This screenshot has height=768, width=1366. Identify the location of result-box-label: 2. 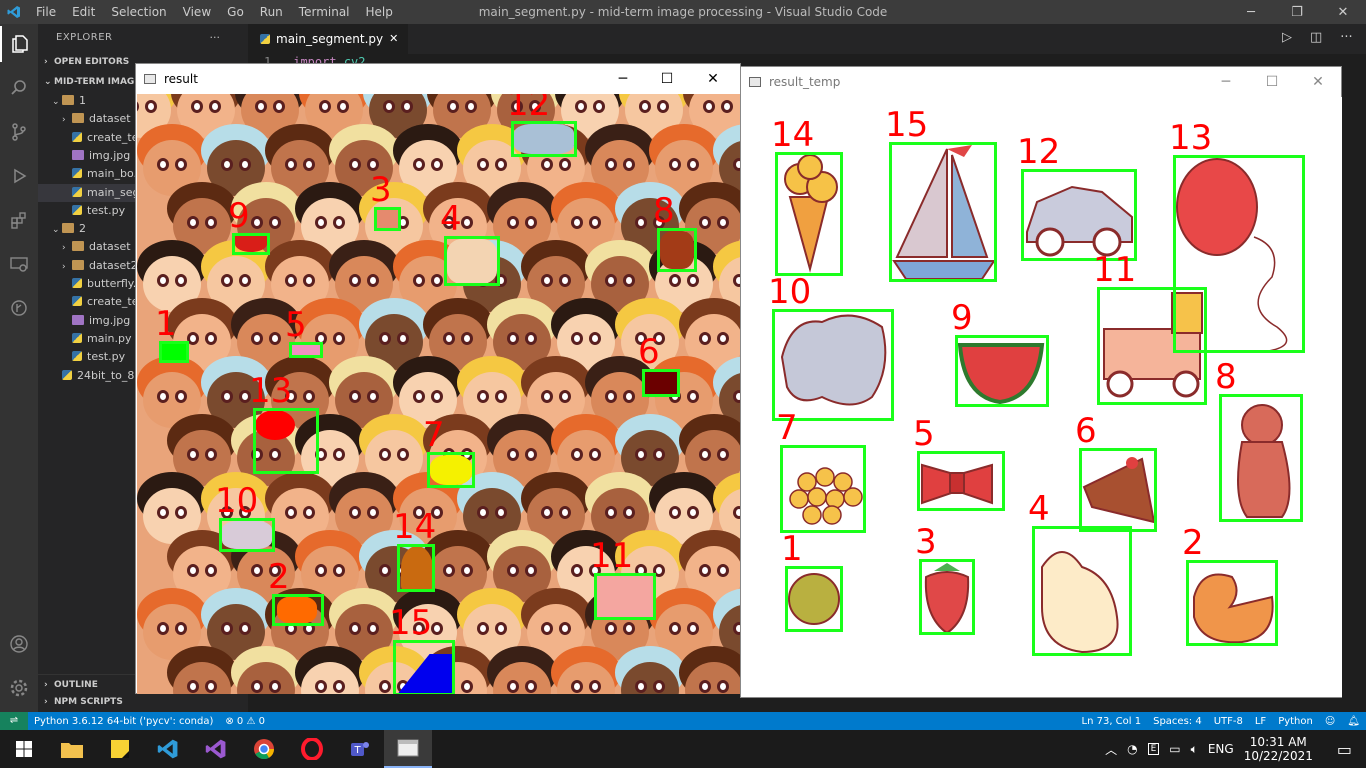
(279, 577).